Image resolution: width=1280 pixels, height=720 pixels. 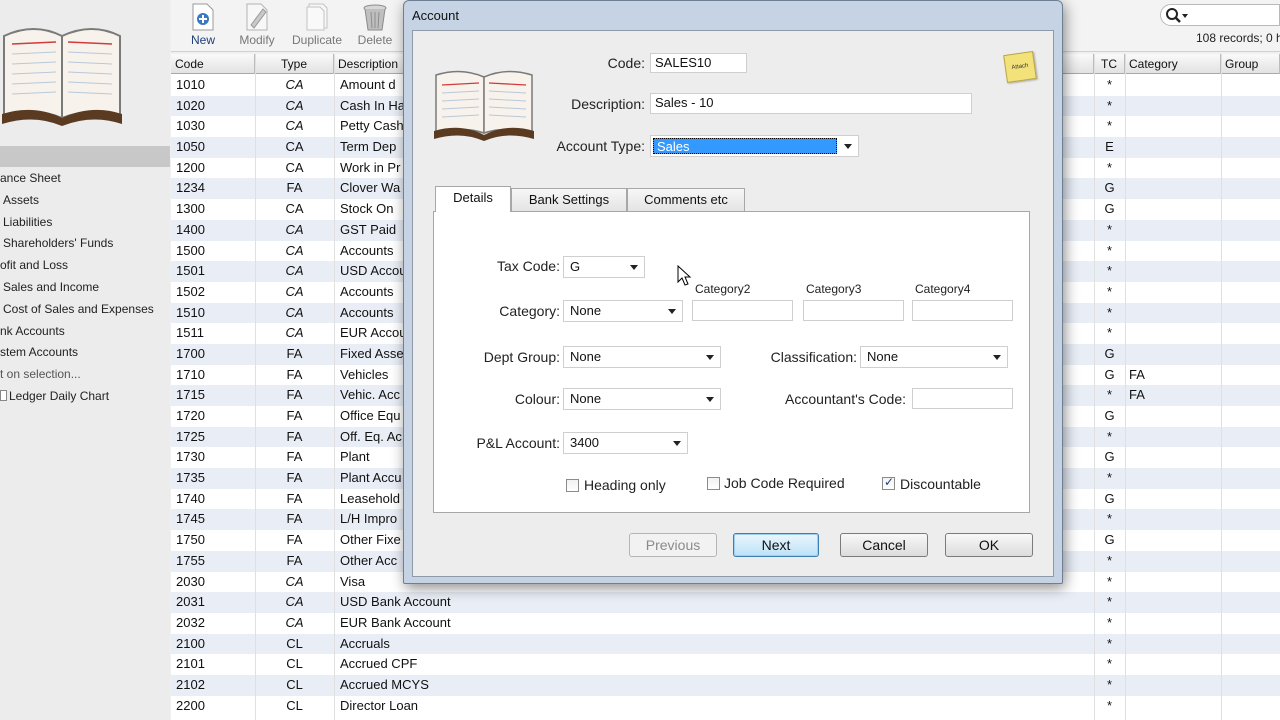 I want to click on description-input: Sales - 10, so click(x=811, y=103).